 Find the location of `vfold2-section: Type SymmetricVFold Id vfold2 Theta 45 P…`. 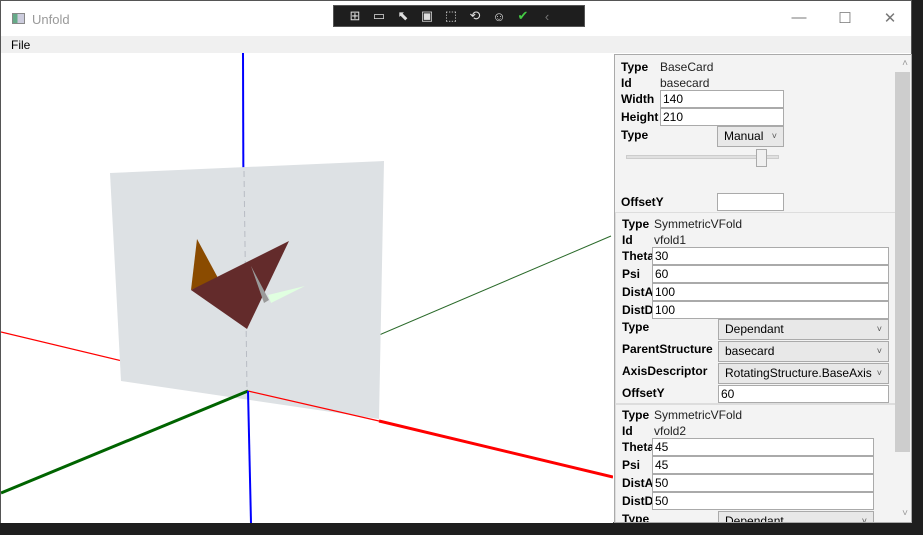

vfold2-section: Type SymmetricVFold Id vfold2 Theta 45 P… is located at coordinates (756, 463).